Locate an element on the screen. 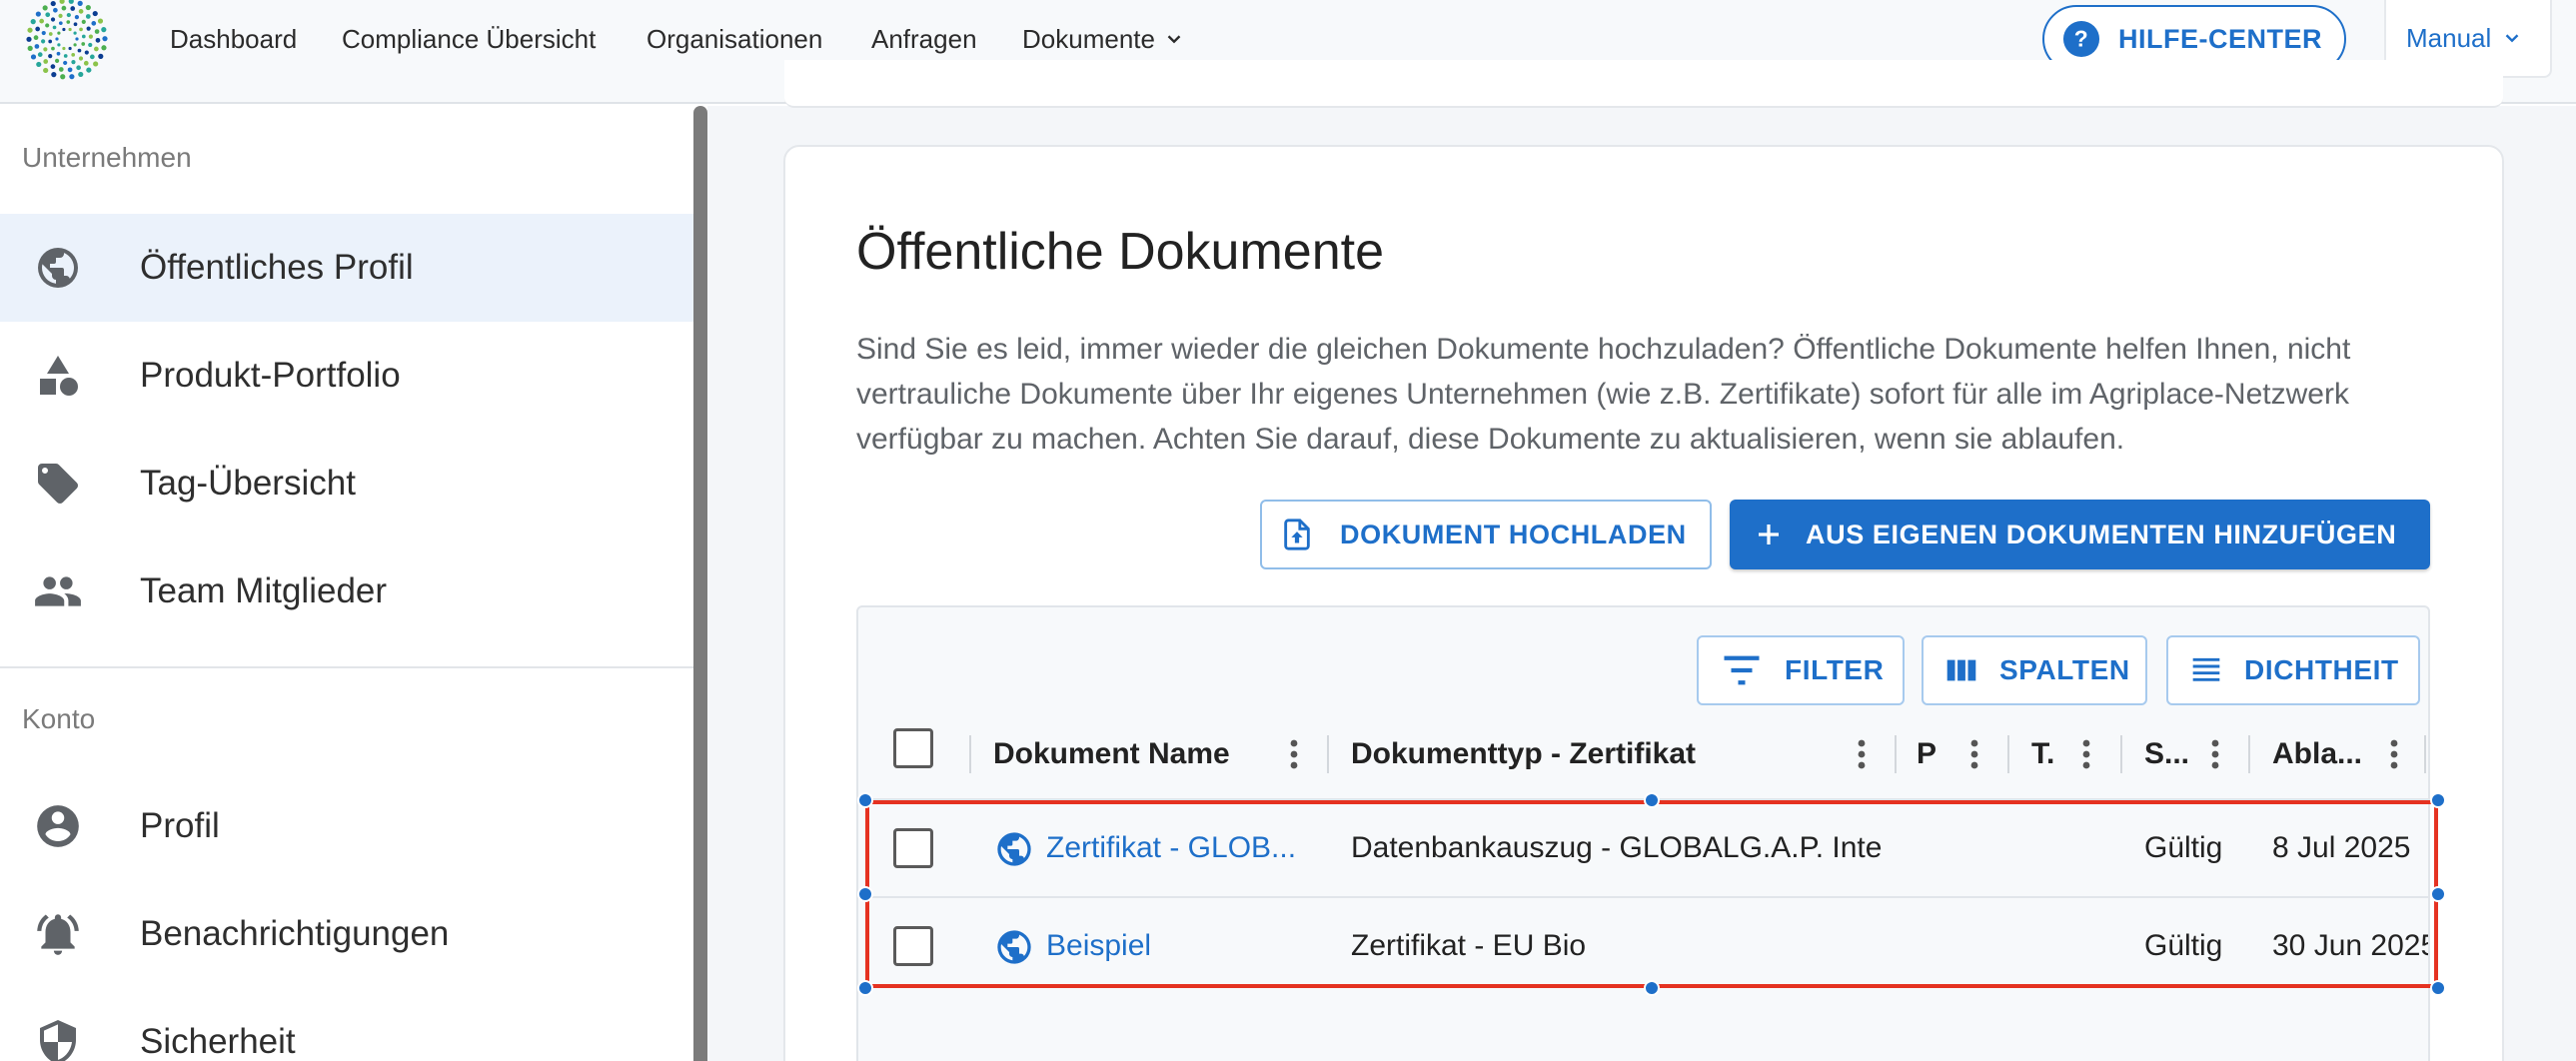  sidebar-item-label: Öffentliches Profil is located at coordinates (277, 267).